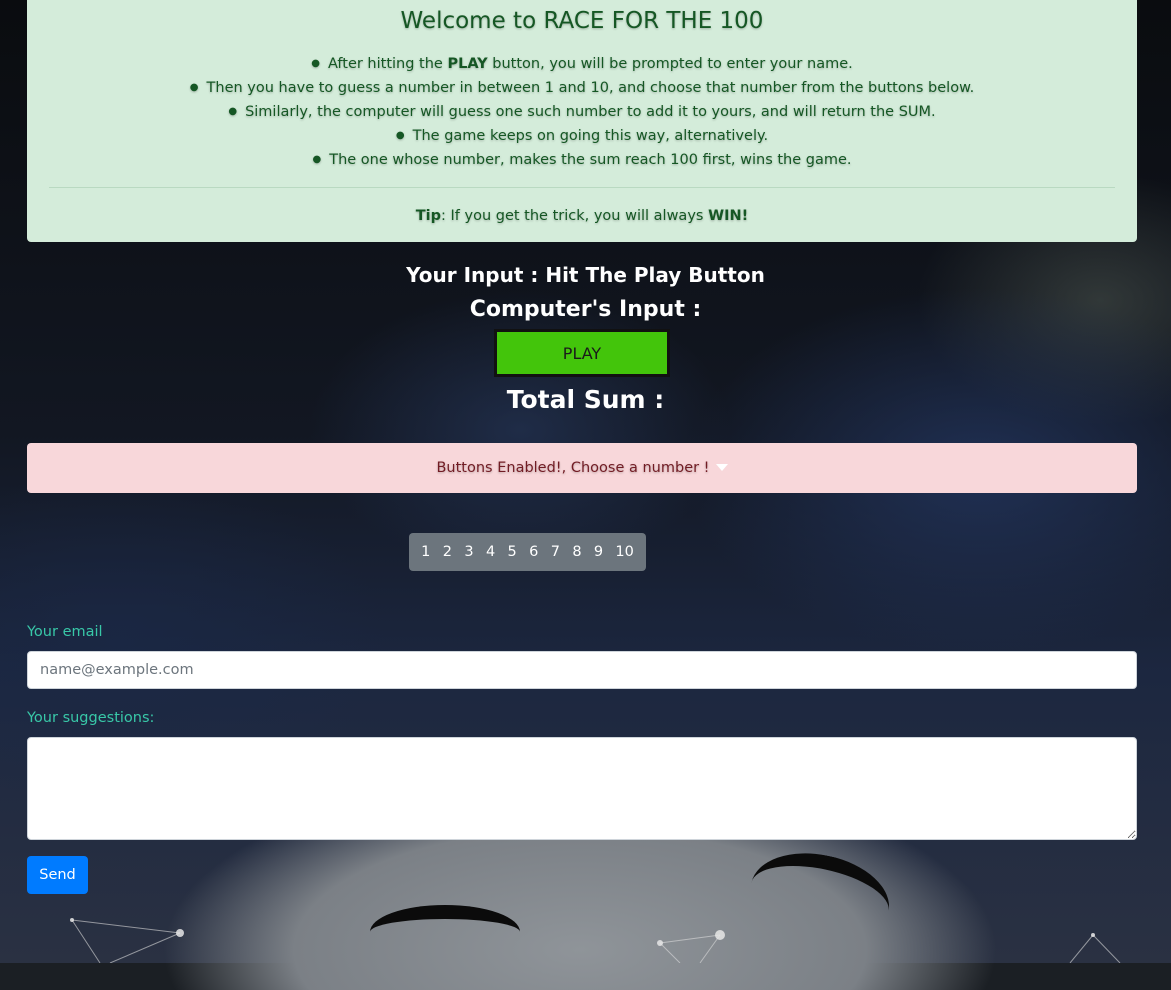 This screenshot has width=1171, height=990. I want to click on number-button-1: 1, so click(426, 552).